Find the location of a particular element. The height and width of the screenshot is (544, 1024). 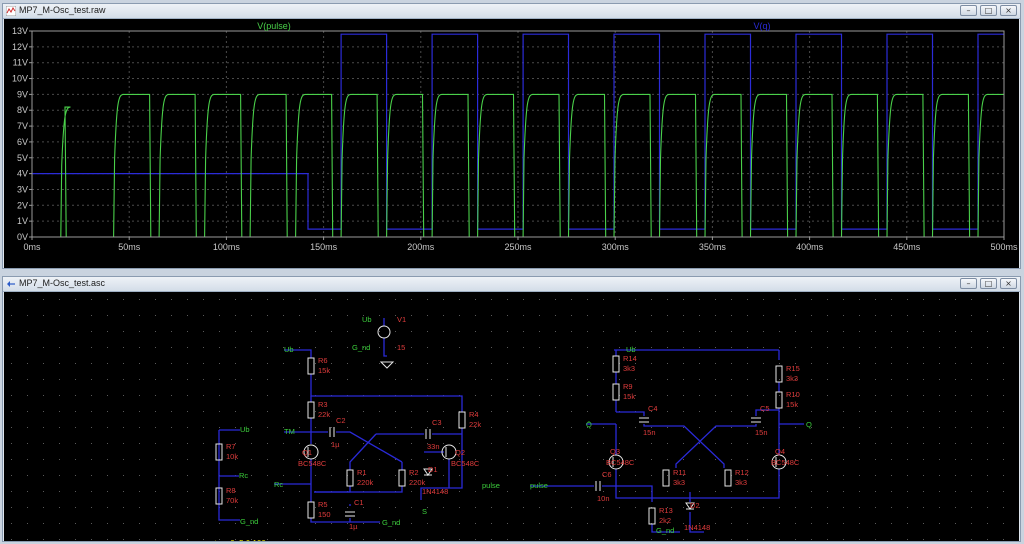

x-tick-label: 100ms is located at coordinates (227, 247).